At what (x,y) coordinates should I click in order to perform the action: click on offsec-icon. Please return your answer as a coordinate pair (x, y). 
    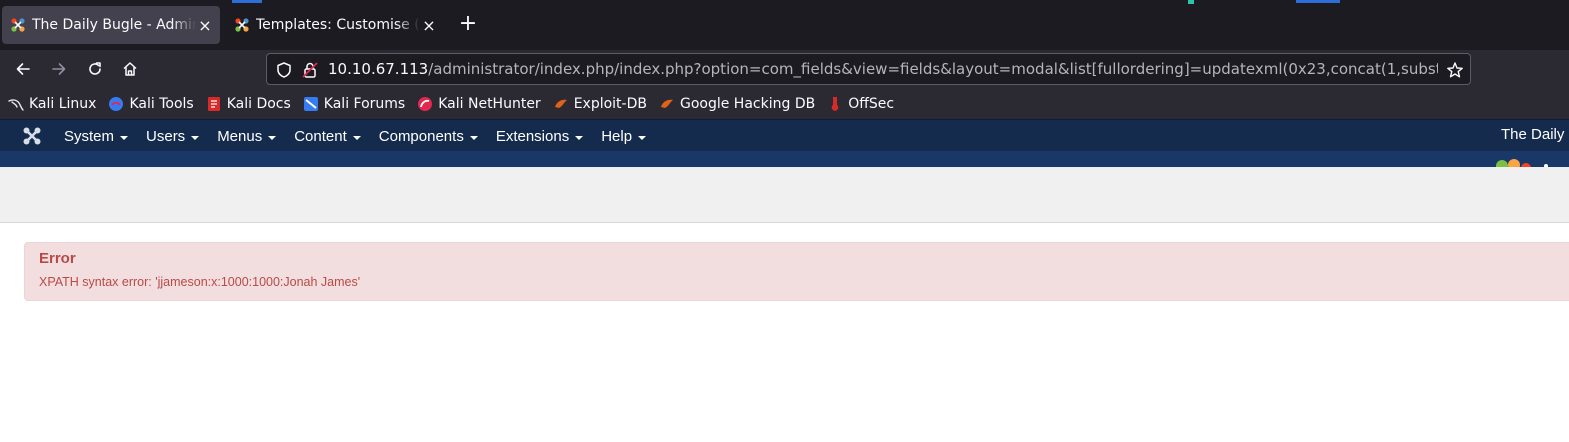
    Looking at the image, I should click on (835, 103).